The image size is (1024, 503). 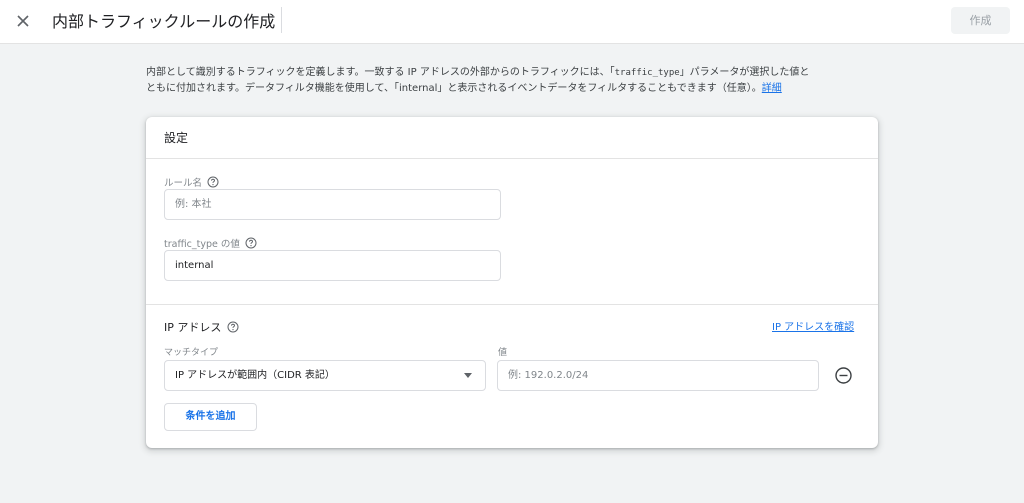 What do you see at coordinates (183, 183) in the screenshot?
I see `rule-name-label-text: ルール名` at bounding box center [183, 183].